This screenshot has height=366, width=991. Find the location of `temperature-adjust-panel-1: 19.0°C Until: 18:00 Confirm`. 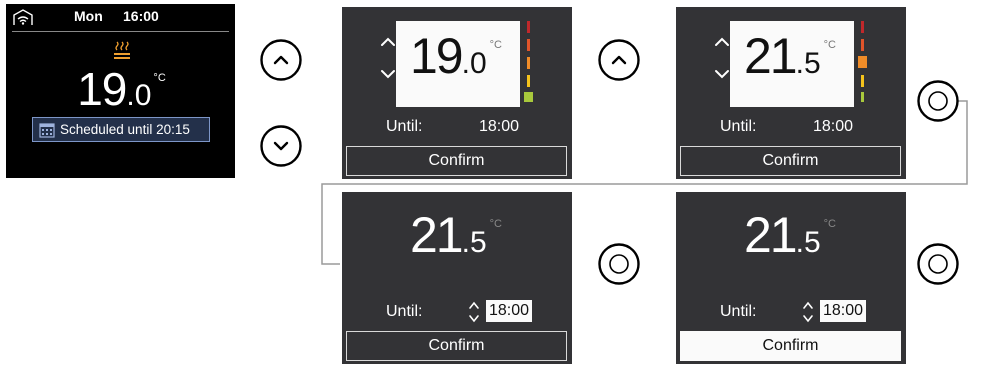

temperature-adjust-panel-1: 19.0°C Until: 18:00 Confirm is located at coordinates (457, 93).